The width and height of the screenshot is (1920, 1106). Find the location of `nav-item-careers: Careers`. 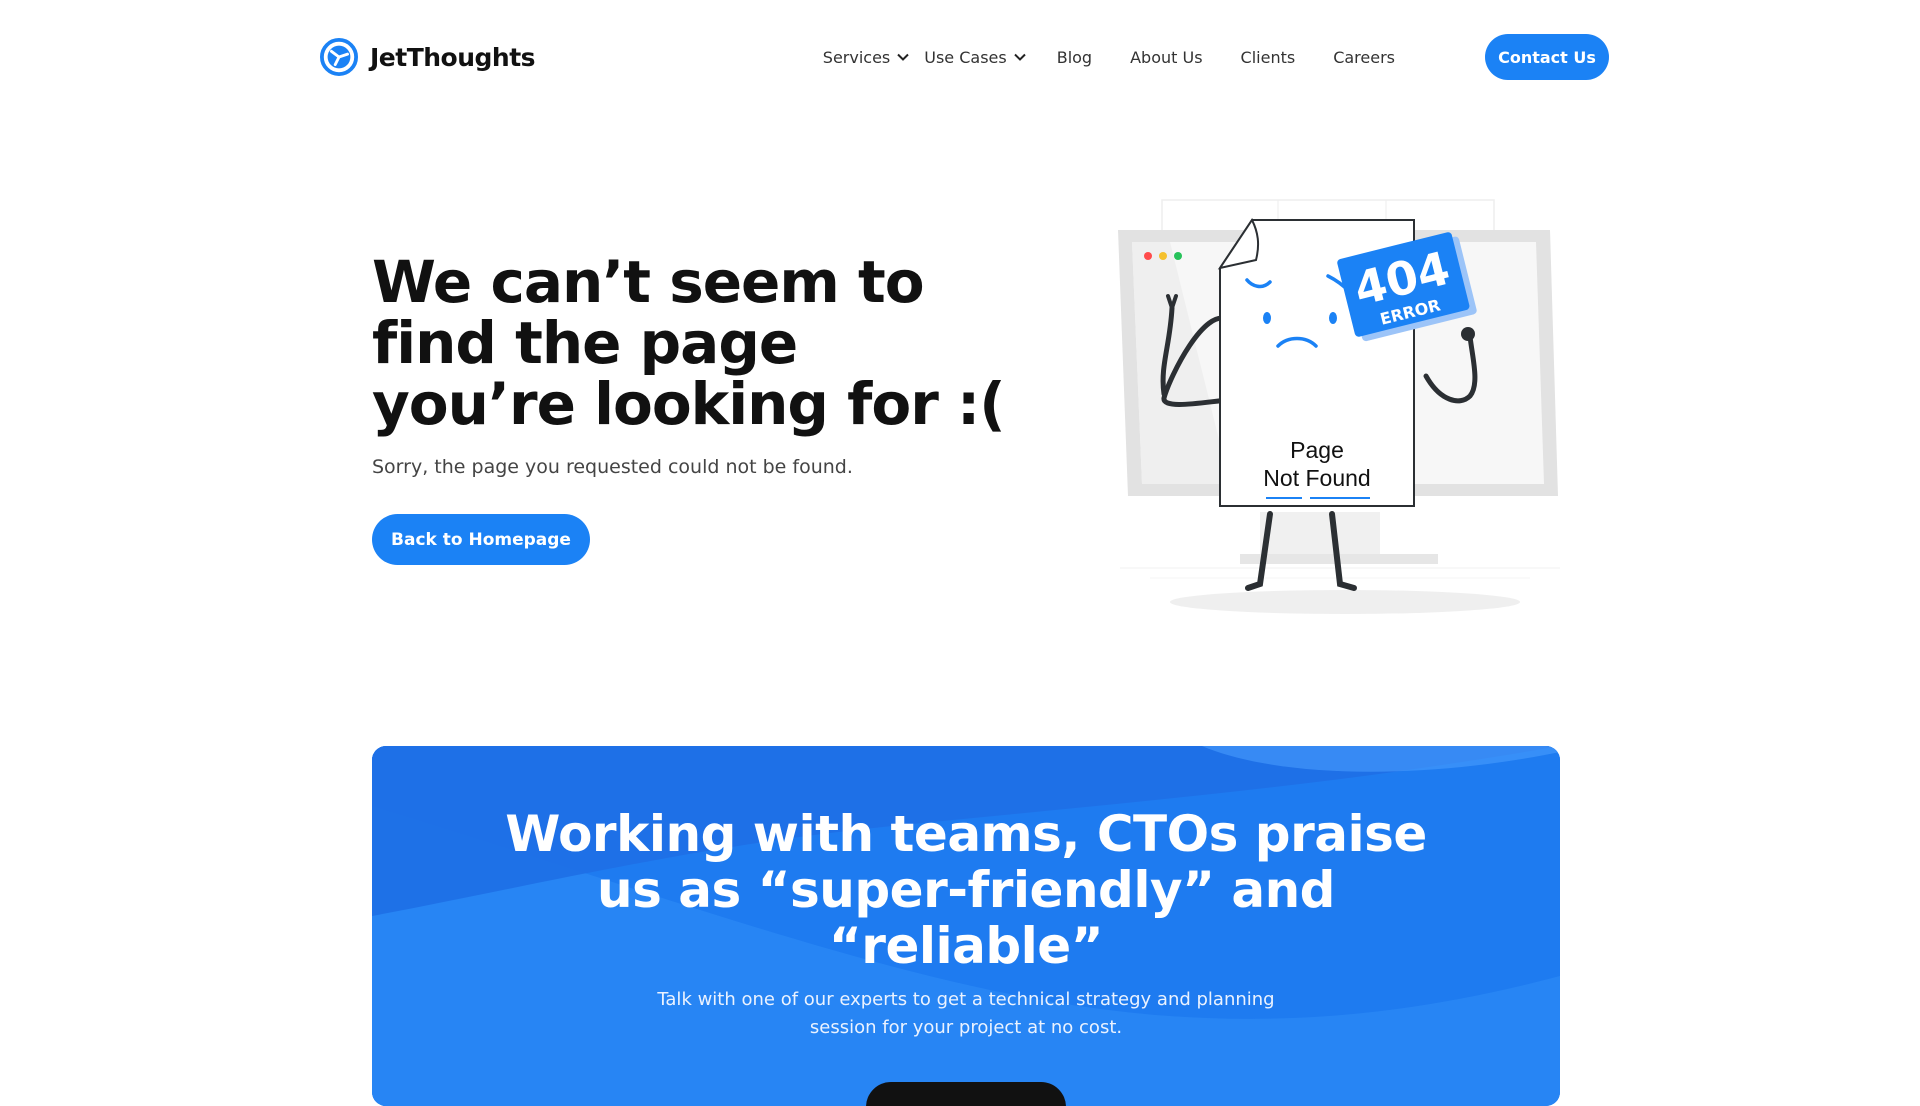

nav-item-careers: Careers is located at coordinates (1364, 57).